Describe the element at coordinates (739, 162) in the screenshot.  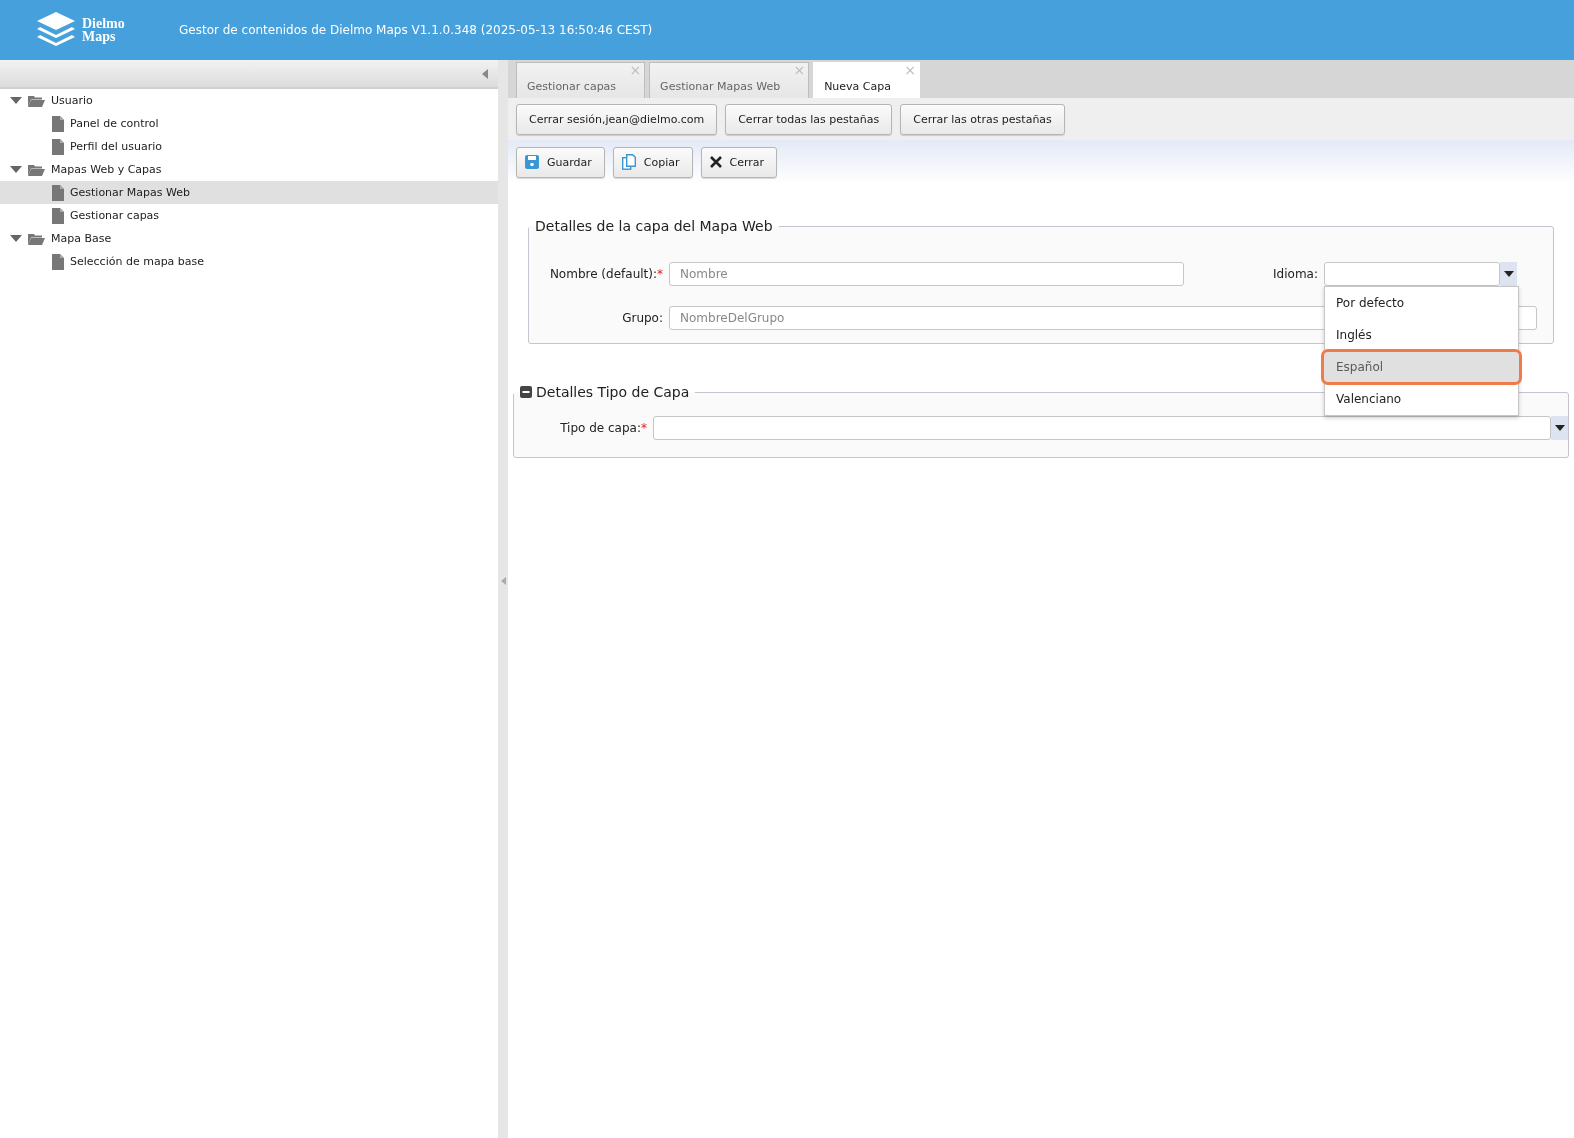
I see `close-button: Cerrar` at that location.